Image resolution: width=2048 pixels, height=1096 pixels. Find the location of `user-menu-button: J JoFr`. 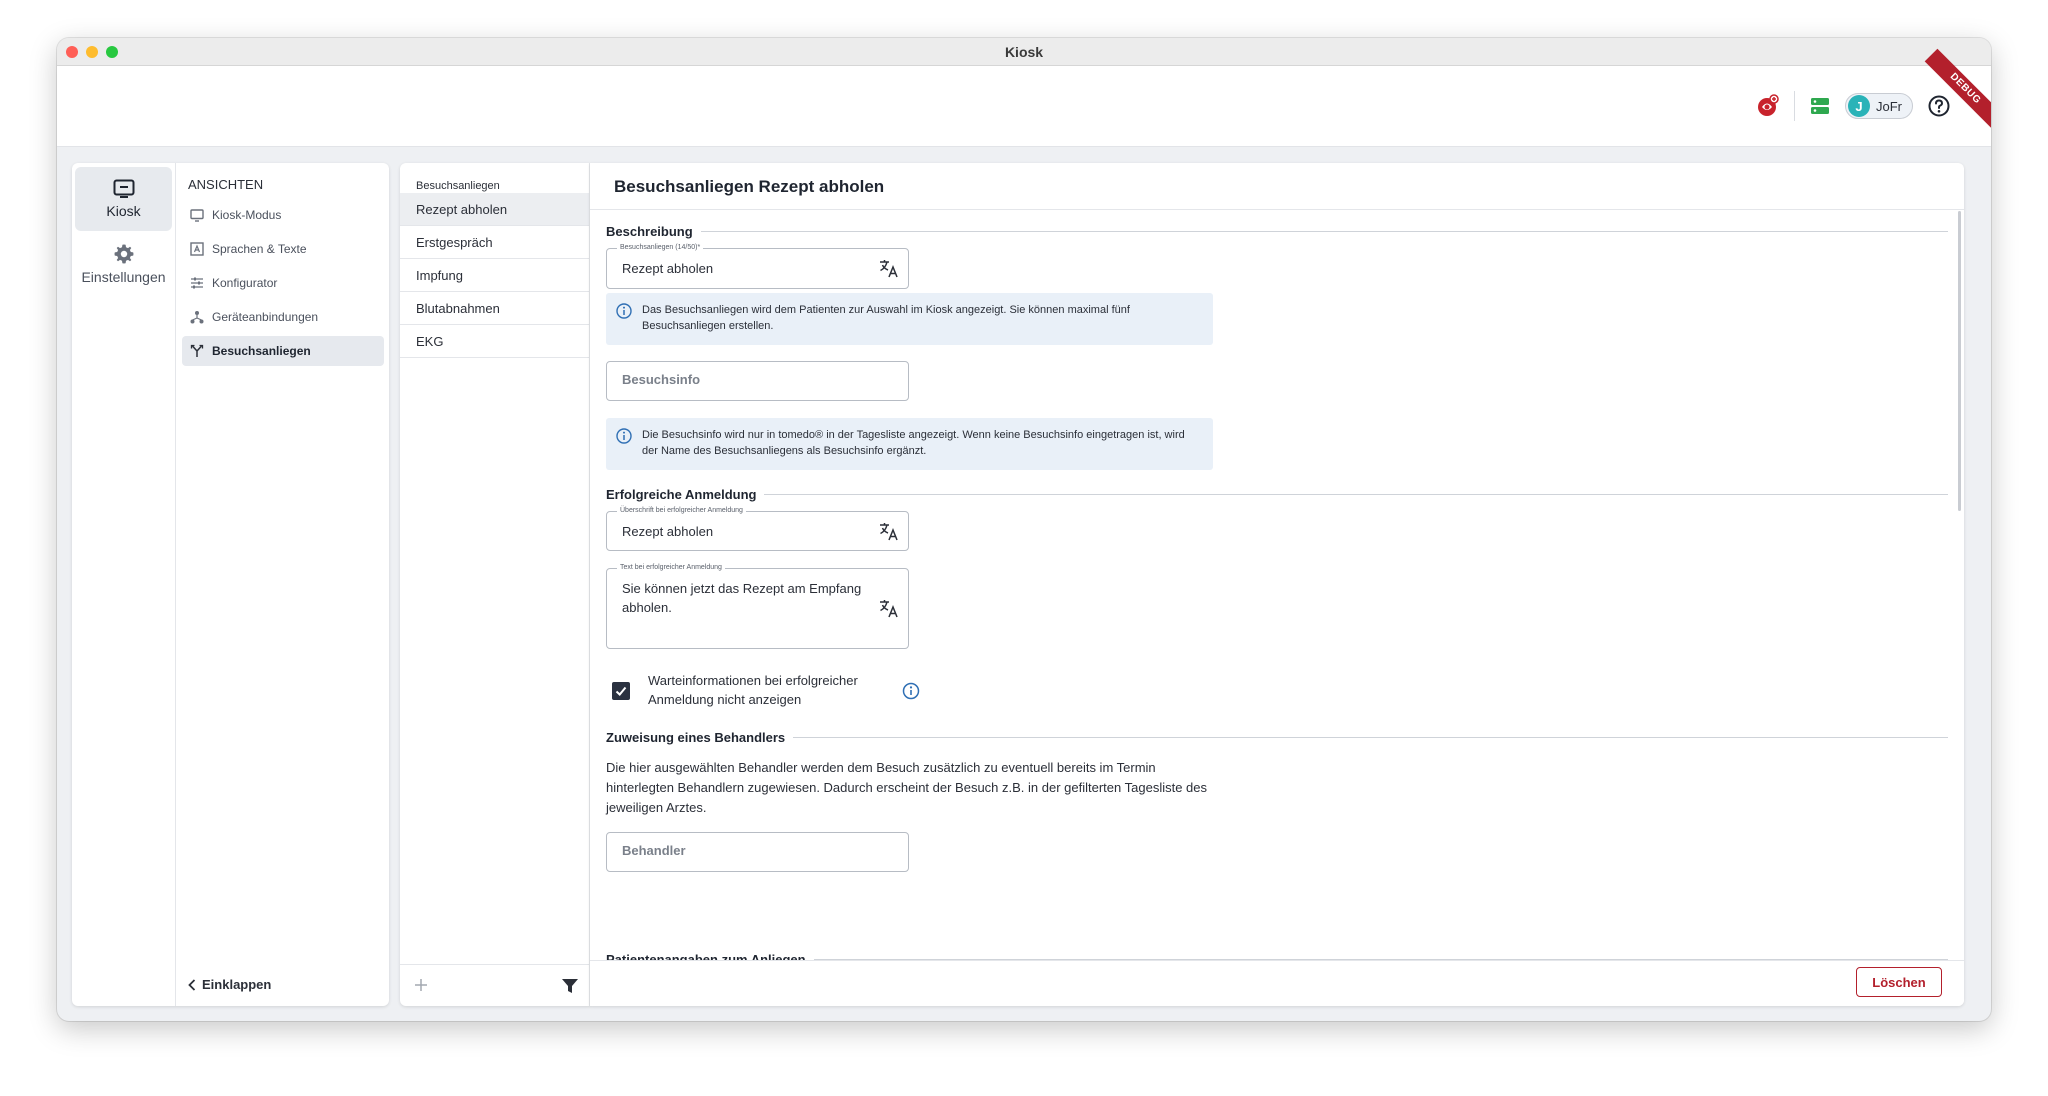

user-menu-button: J JoFr is located at coordinates (1879, 106).